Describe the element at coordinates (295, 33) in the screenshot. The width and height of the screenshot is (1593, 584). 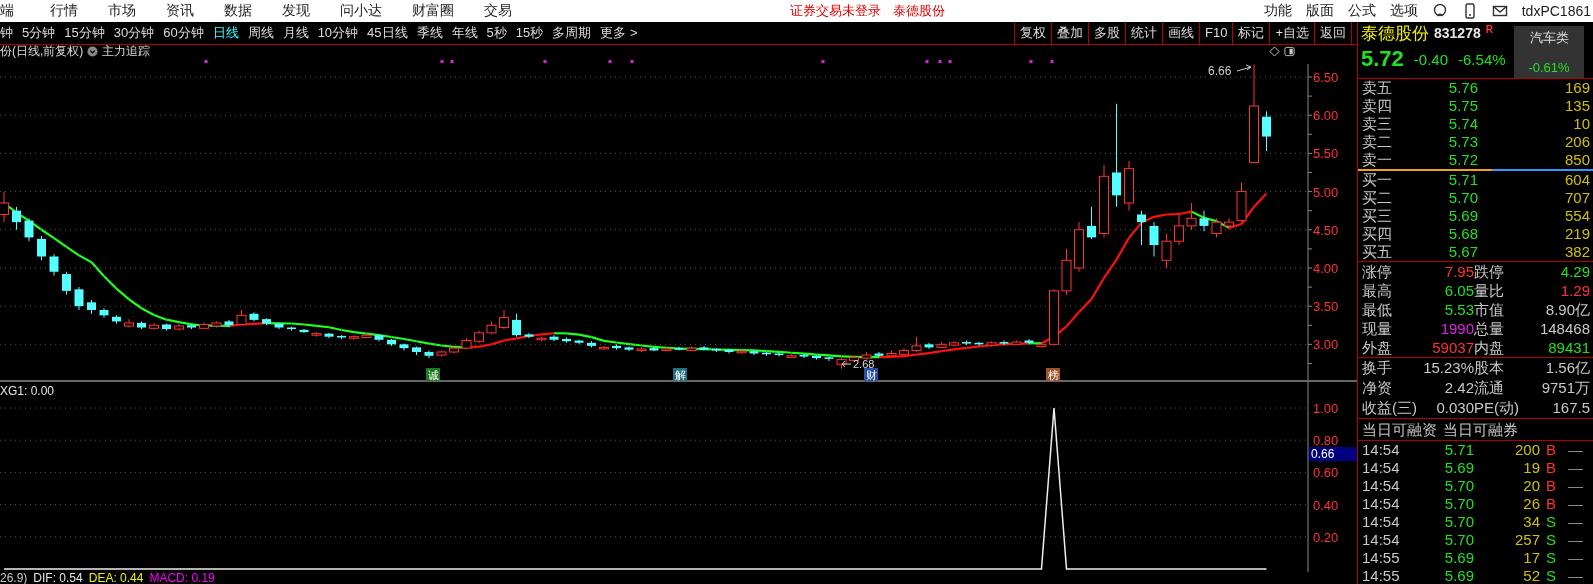
I see `period-tab: 月线` at that location.